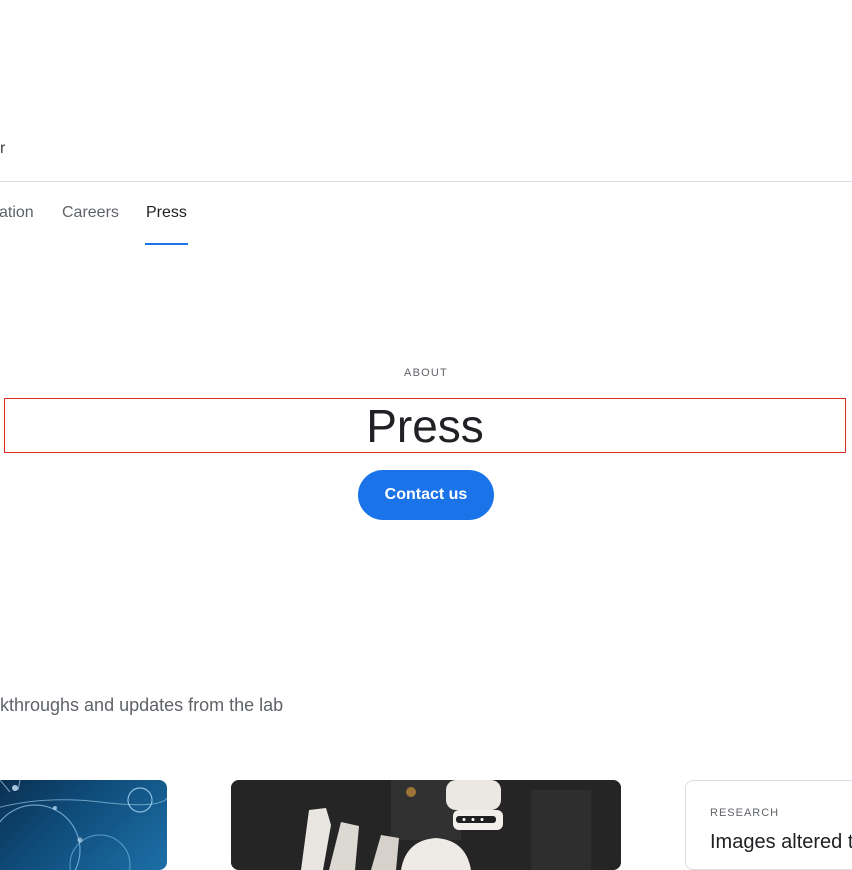 Image resolution: width=852 pixels, height=870 pixels. I want to click on card-1-image, so click(83, 825).